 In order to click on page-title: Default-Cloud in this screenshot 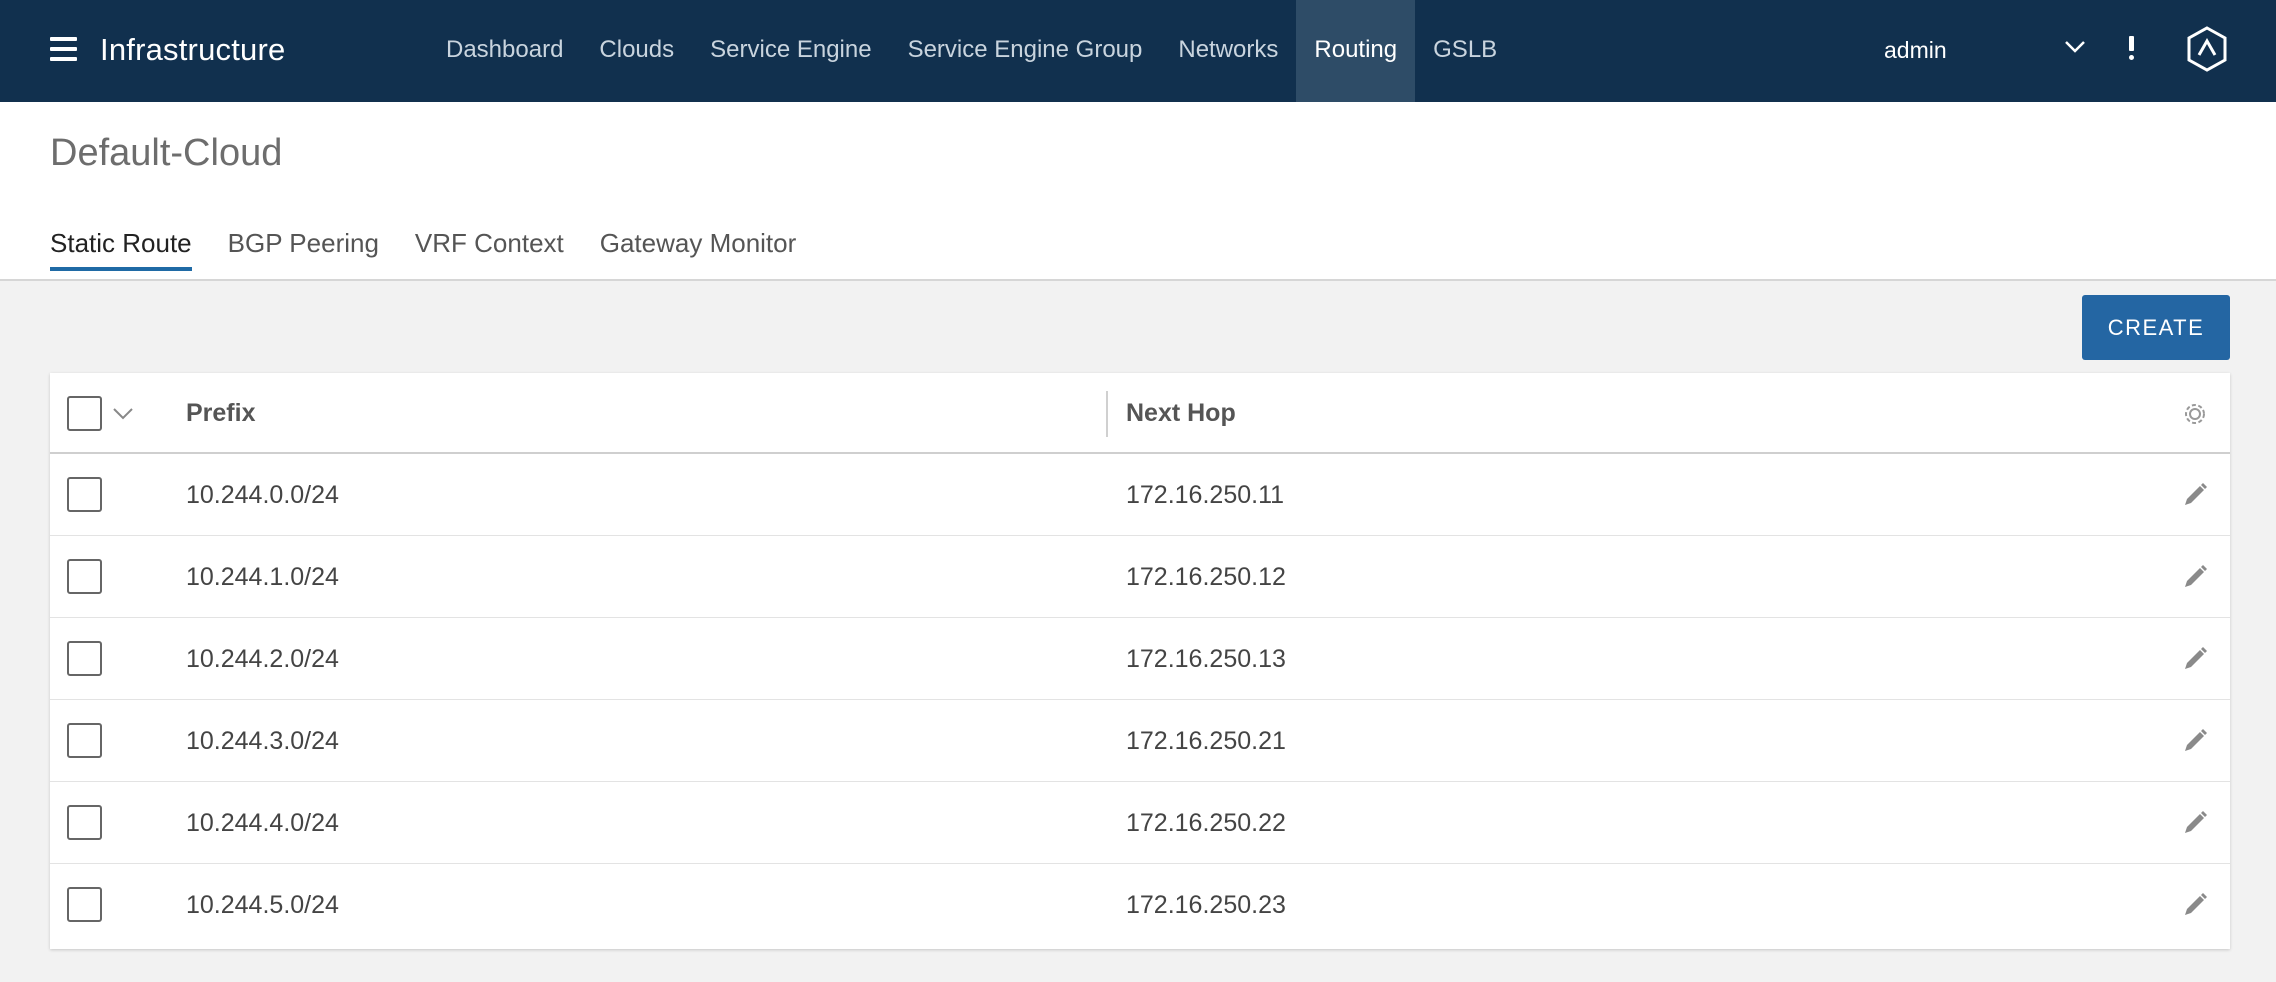, I will do `click(166, 153)`.